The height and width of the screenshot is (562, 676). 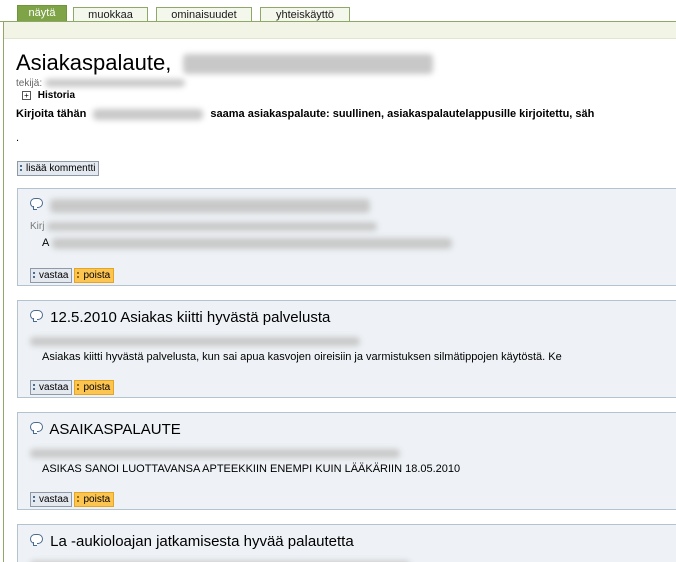 I want to click on history-toggle: + Historia, so click(x=48, y=95).